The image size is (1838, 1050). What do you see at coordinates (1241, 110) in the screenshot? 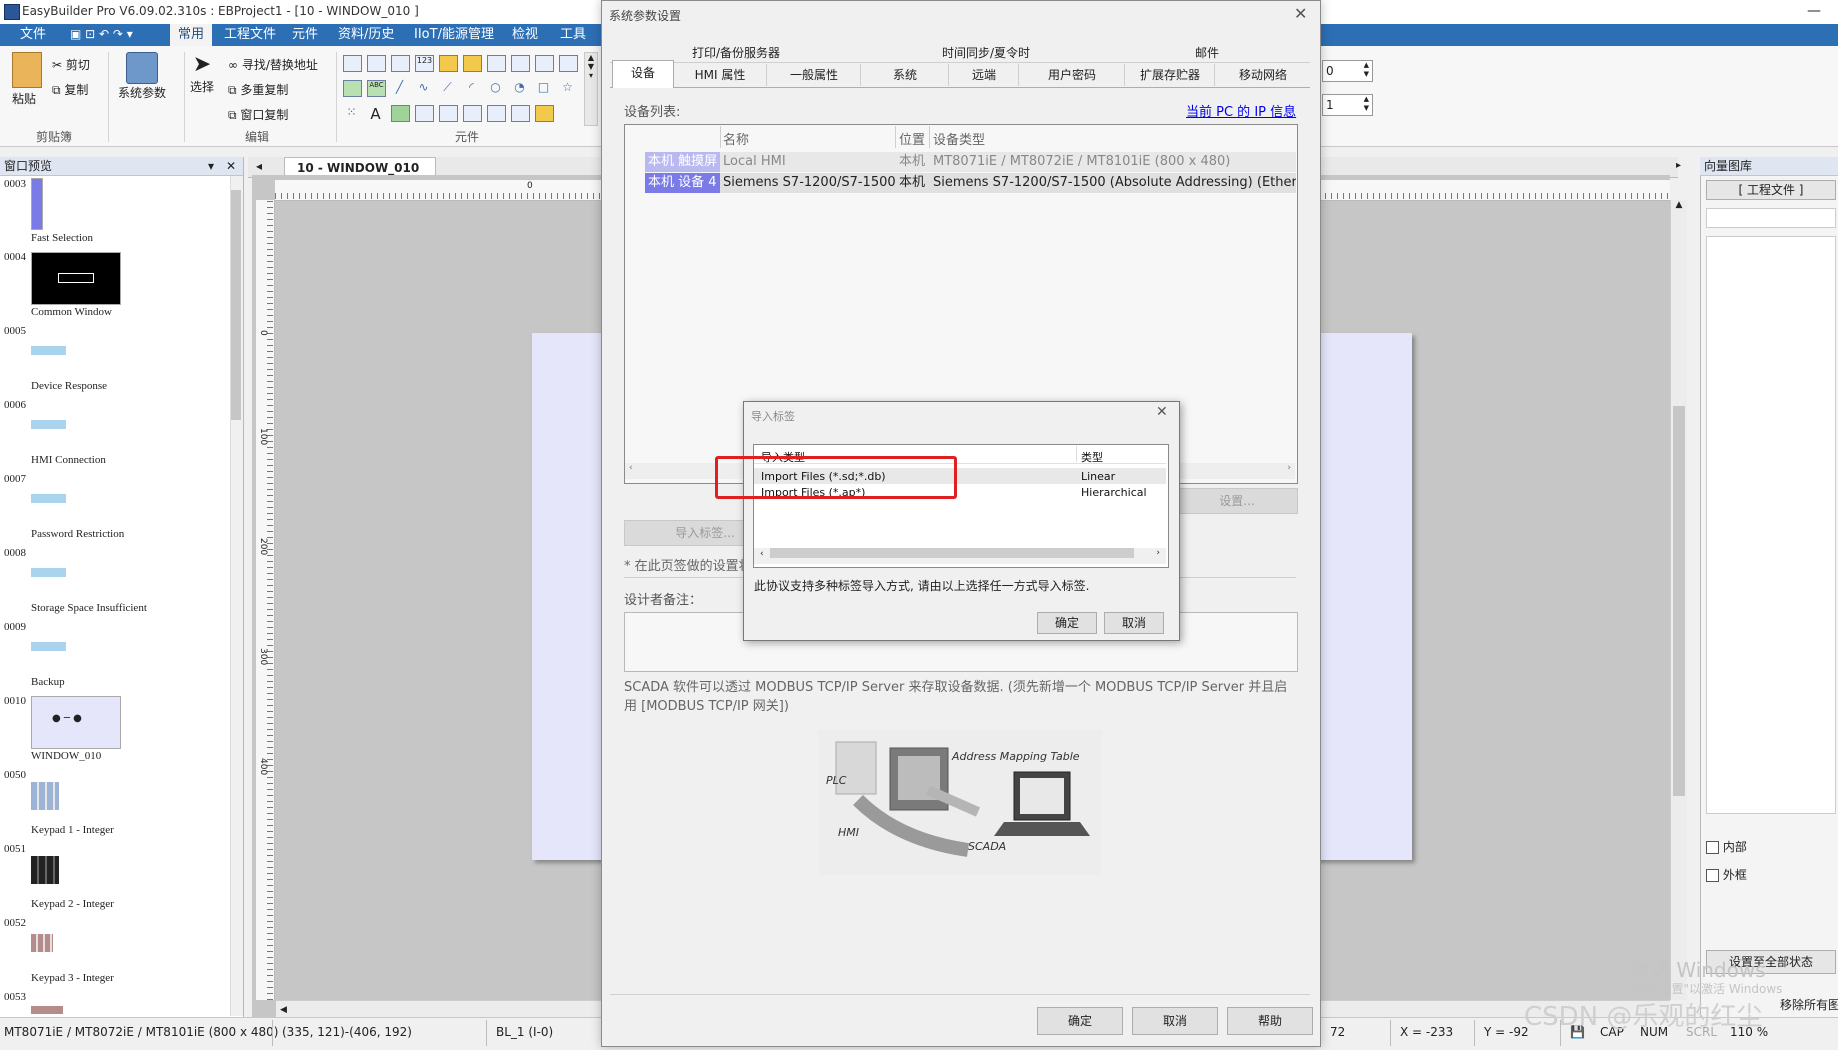
I see `ip-info-link: 当前 PC 的 IP 信息` at bounding box center [1241, 110].